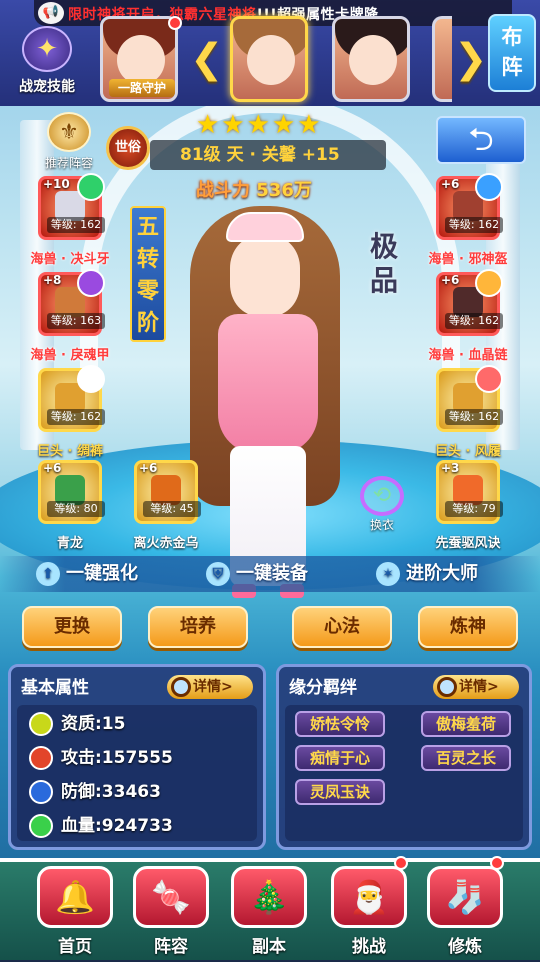 This screenshot has height=962, width=540. I want to click on attributes-body: 资质:15 攻击:157555 防御:33463 血量:924733, so click(137, 773).